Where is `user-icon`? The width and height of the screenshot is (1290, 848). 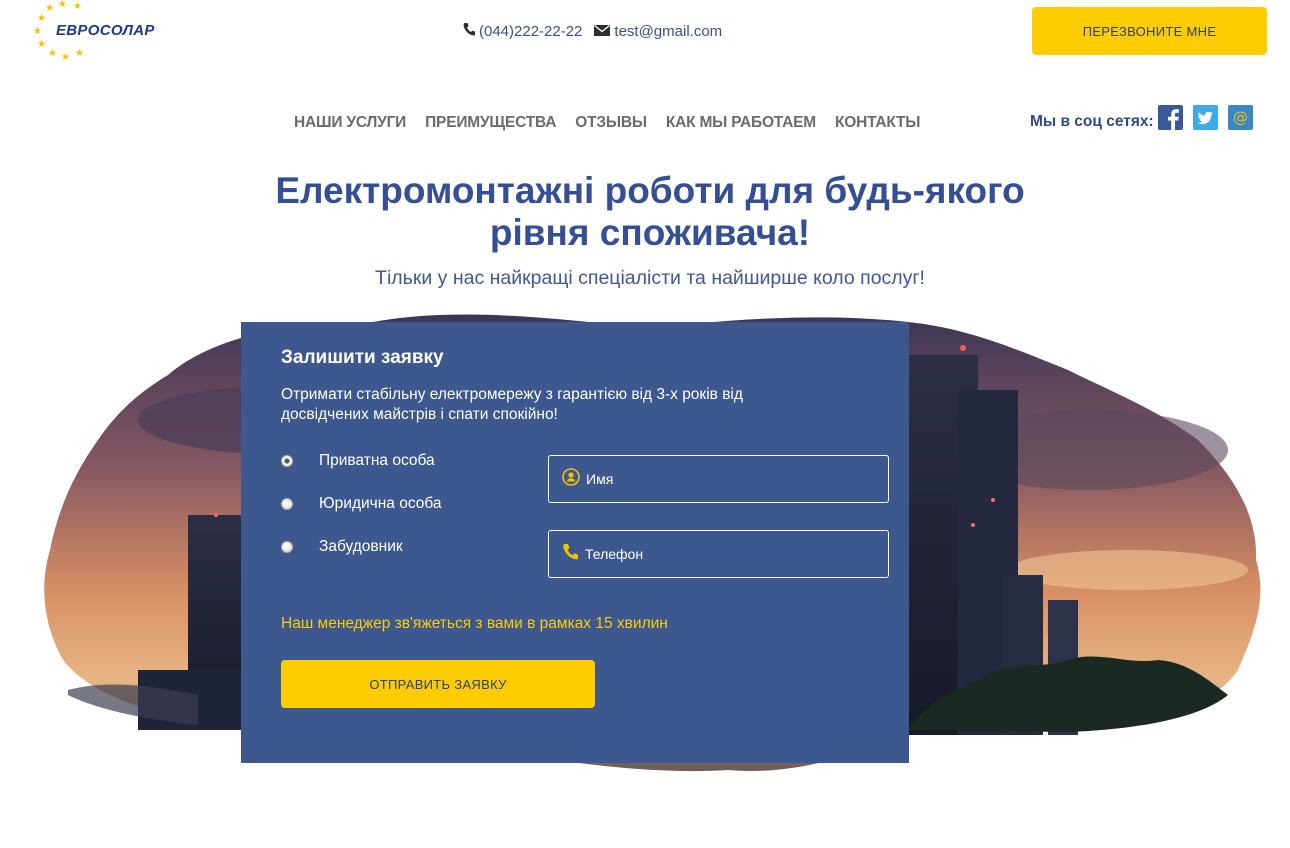 user-icon is located at coordinates (571, 479).